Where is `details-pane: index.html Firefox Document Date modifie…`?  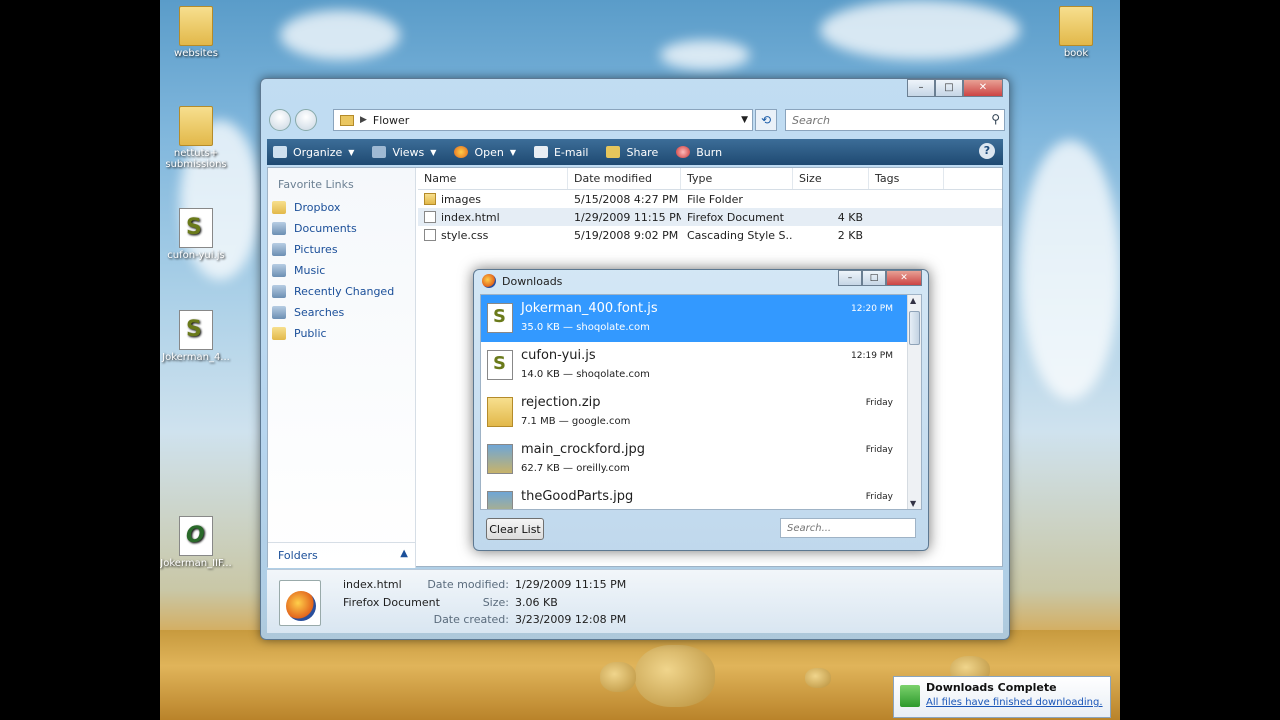 details-pane: index.html Firefox Document Date modifie… is located at coordinates (635, 601).